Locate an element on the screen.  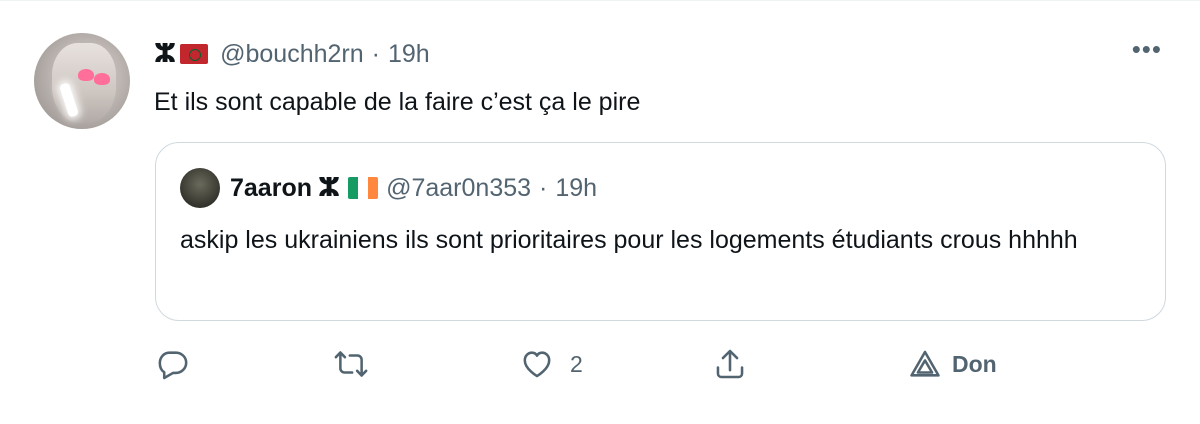
heart-icon is located at coordinates (537, 364).